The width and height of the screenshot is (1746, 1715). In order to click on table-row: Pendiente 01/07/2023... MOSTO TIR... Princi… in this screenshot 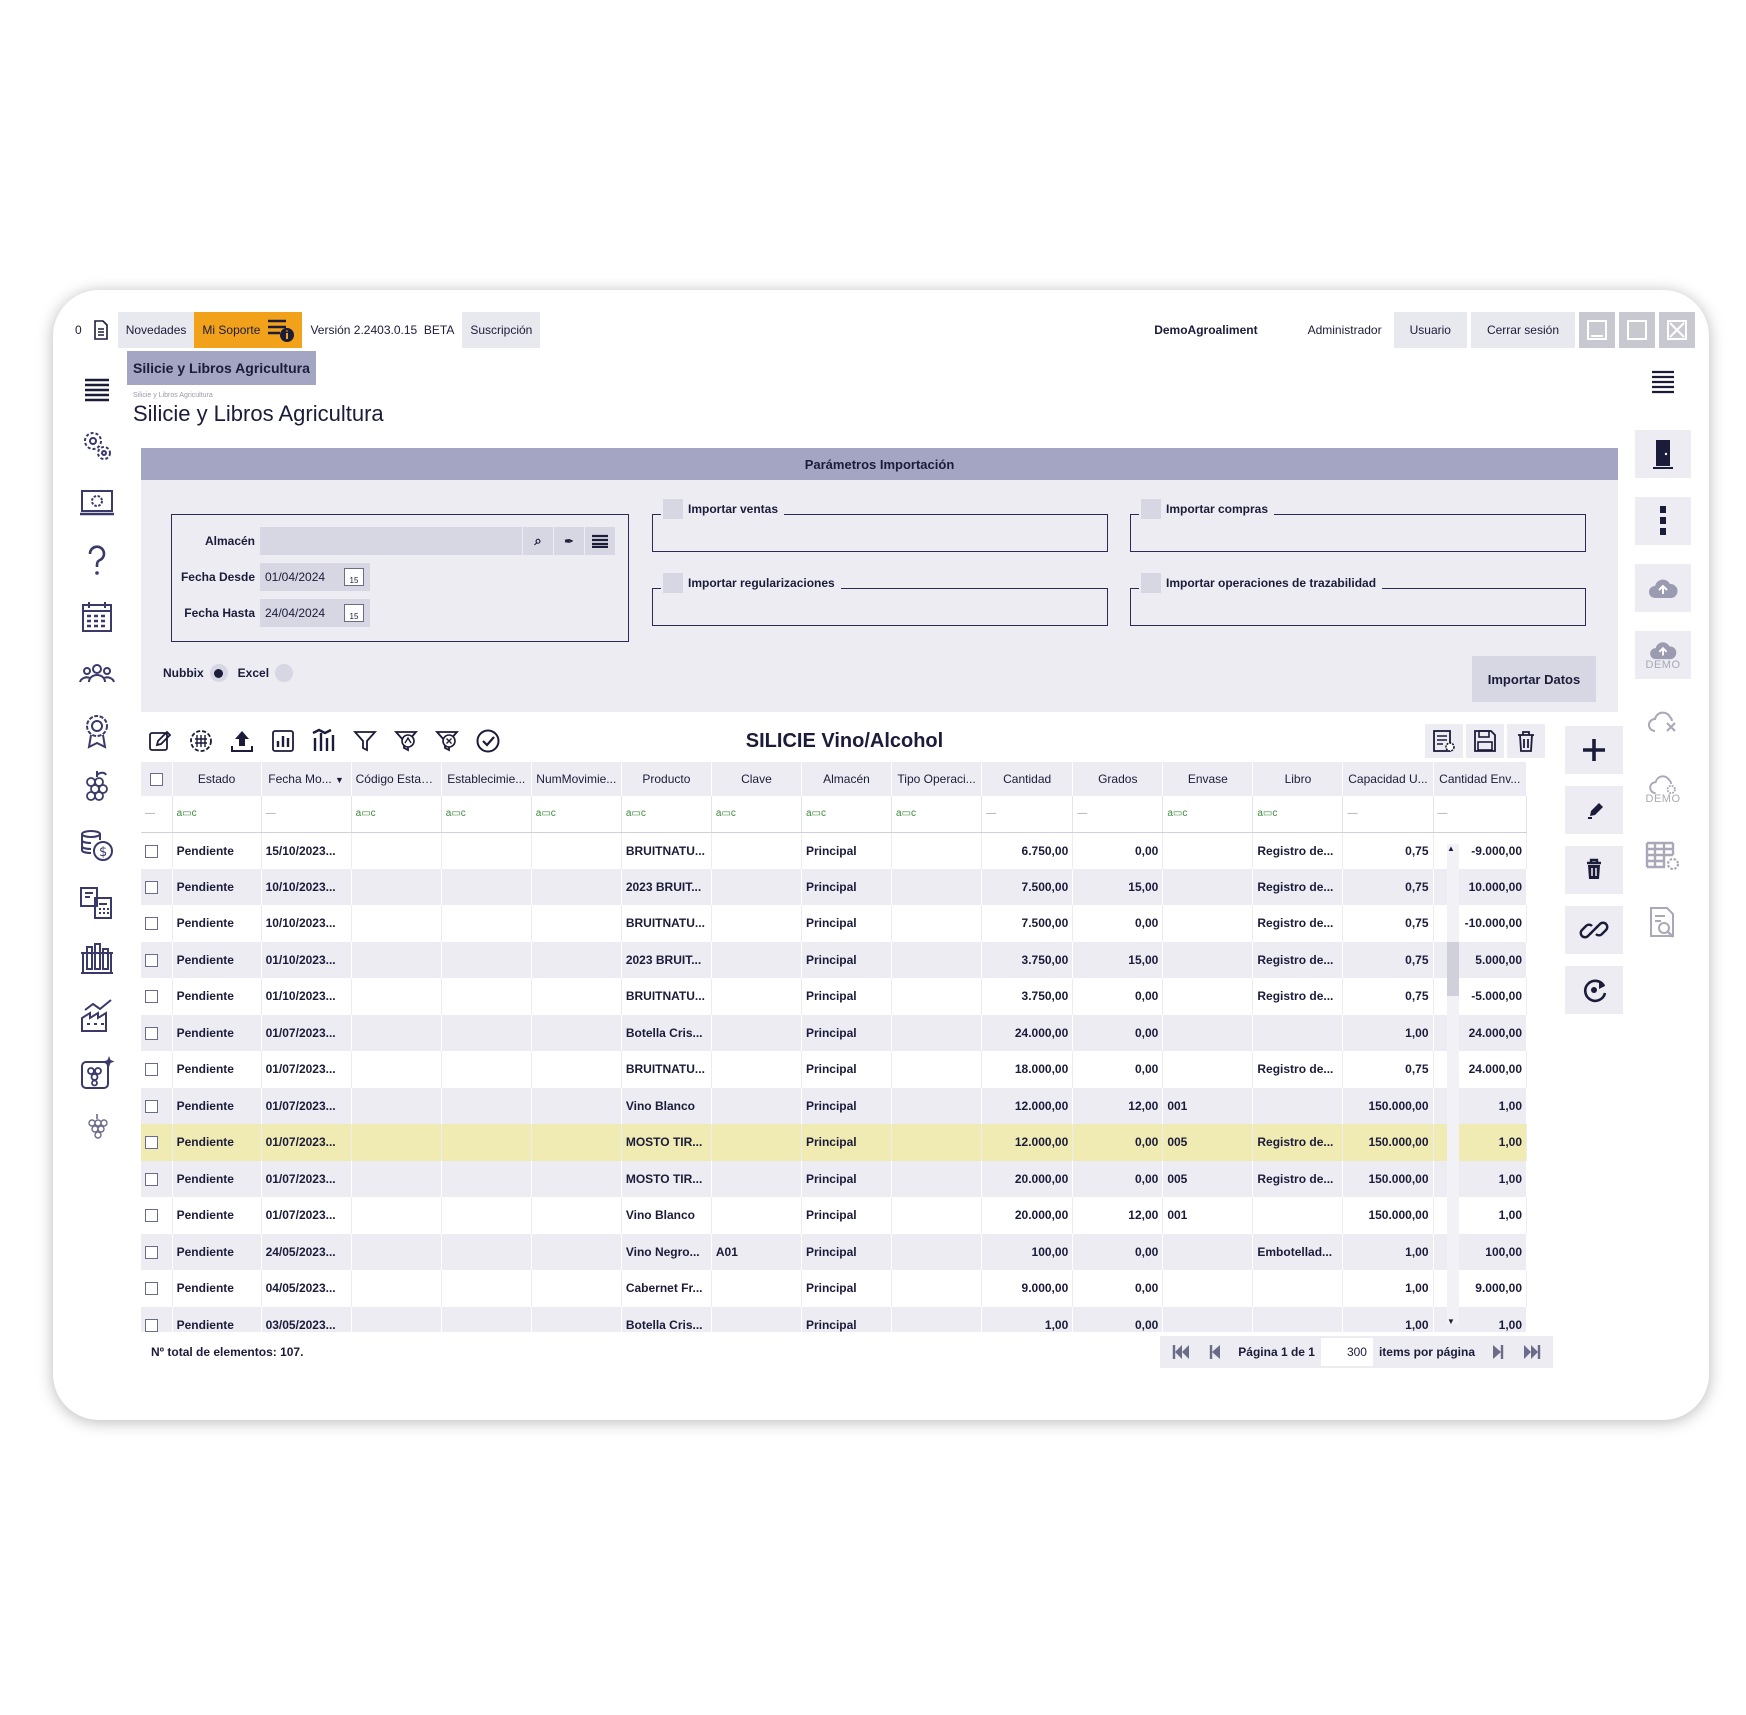, I will do `click(834, 1142)`.